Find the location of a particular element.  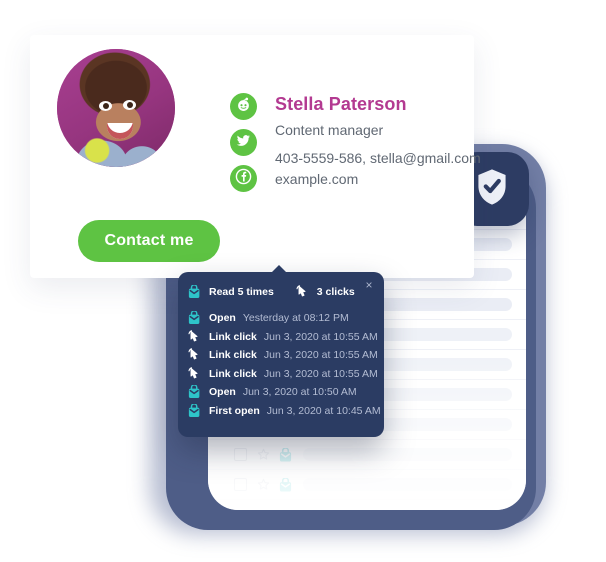

avatar-photo is located at coordinates (116, 108).